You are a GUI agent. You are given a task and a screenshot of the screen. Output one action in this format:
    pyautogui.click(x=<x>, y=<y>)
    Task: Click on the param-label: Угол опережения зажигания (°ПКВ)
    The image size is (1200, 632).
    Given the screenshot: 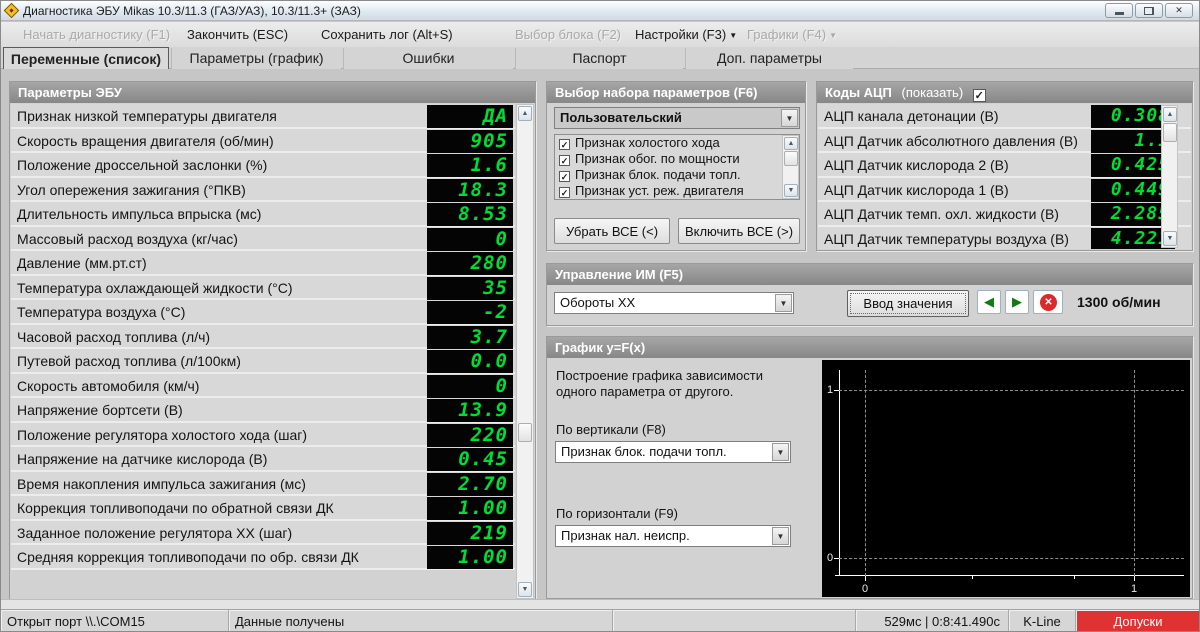 What is the action you would take?
    pyautogui.click(x=131, y=189)
    